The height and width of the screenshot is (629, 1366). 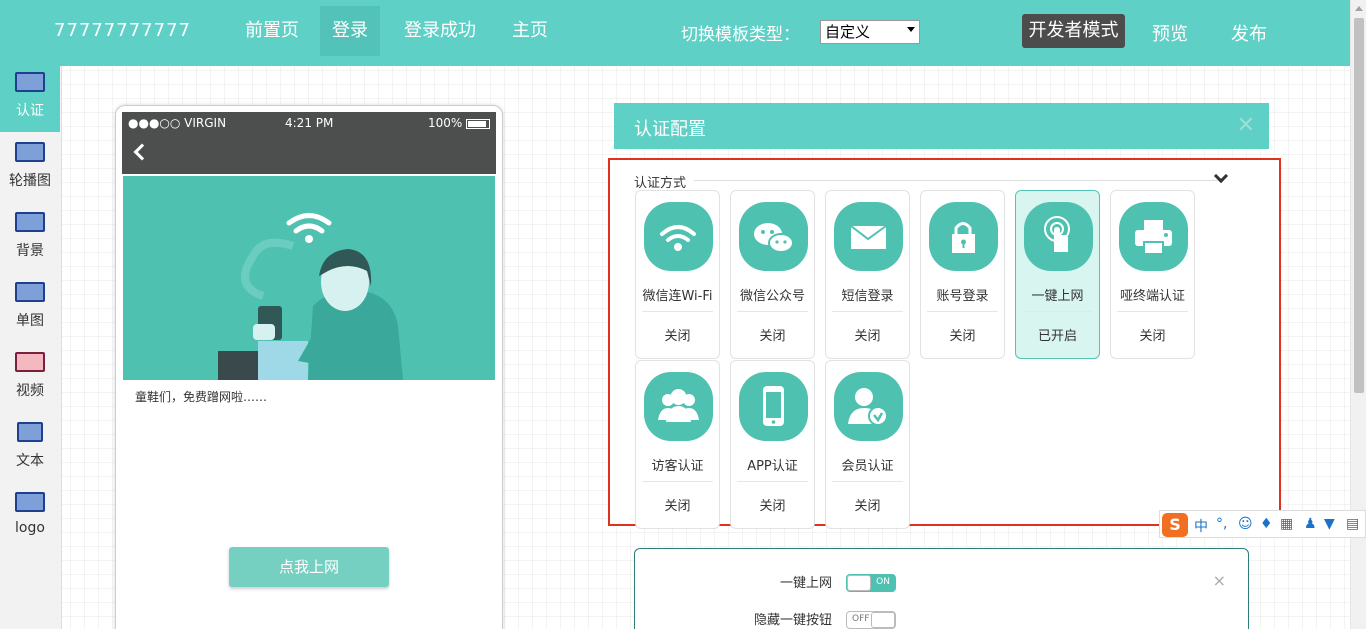 I want to click on ime-lang-toggle: 中, so click(x=1201, y=526).